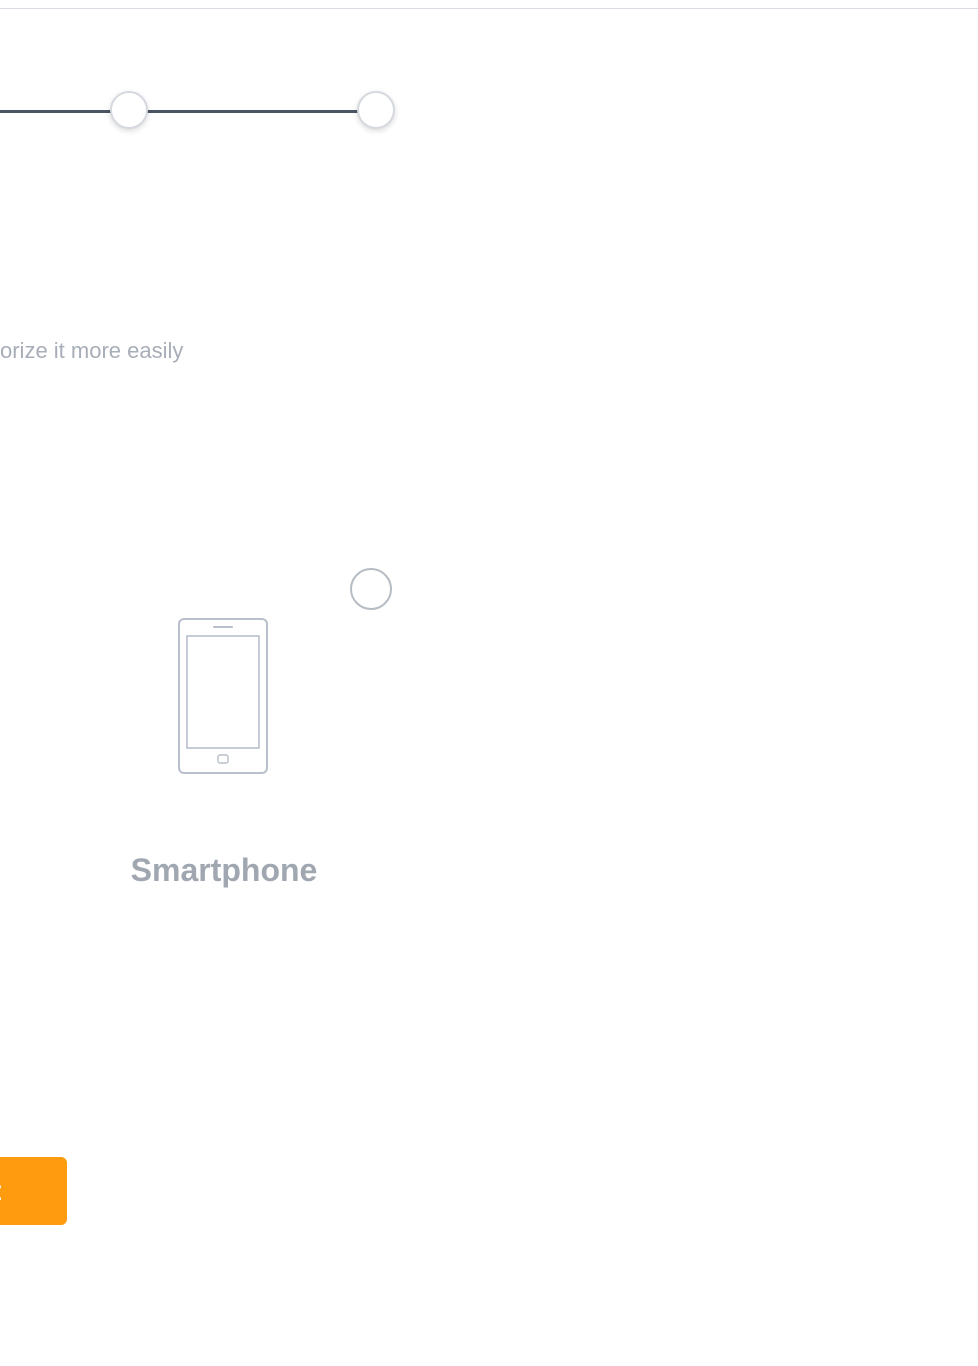 The width and height of the screenshot is (978, 1366). I want to click on form-subtitle: orize it more easily, so click(92, 350).